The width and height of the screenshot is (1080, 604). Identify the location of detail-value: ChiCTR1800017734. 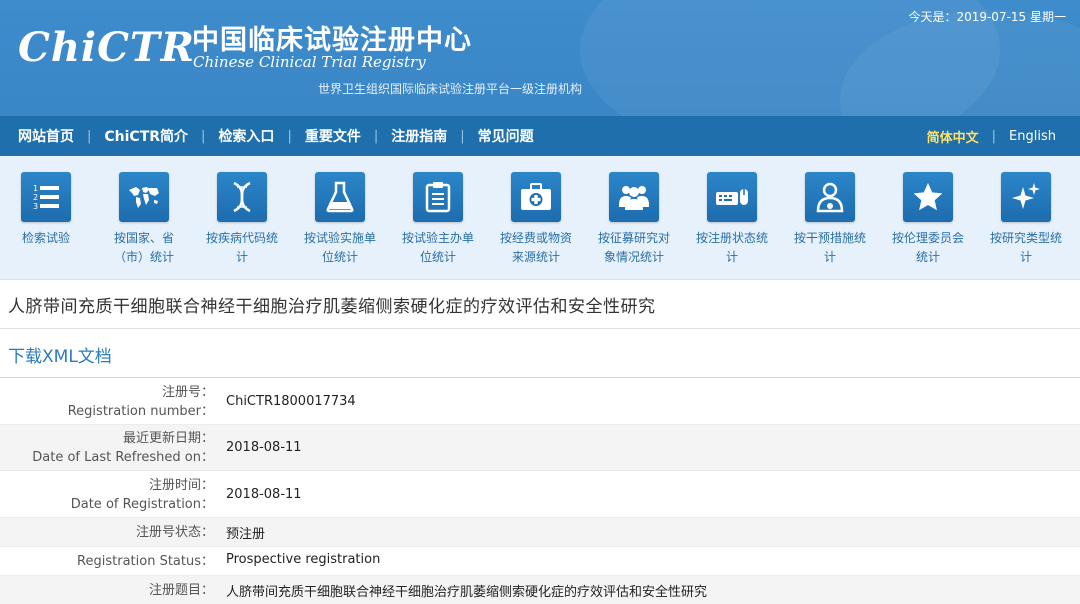
(291, 401).